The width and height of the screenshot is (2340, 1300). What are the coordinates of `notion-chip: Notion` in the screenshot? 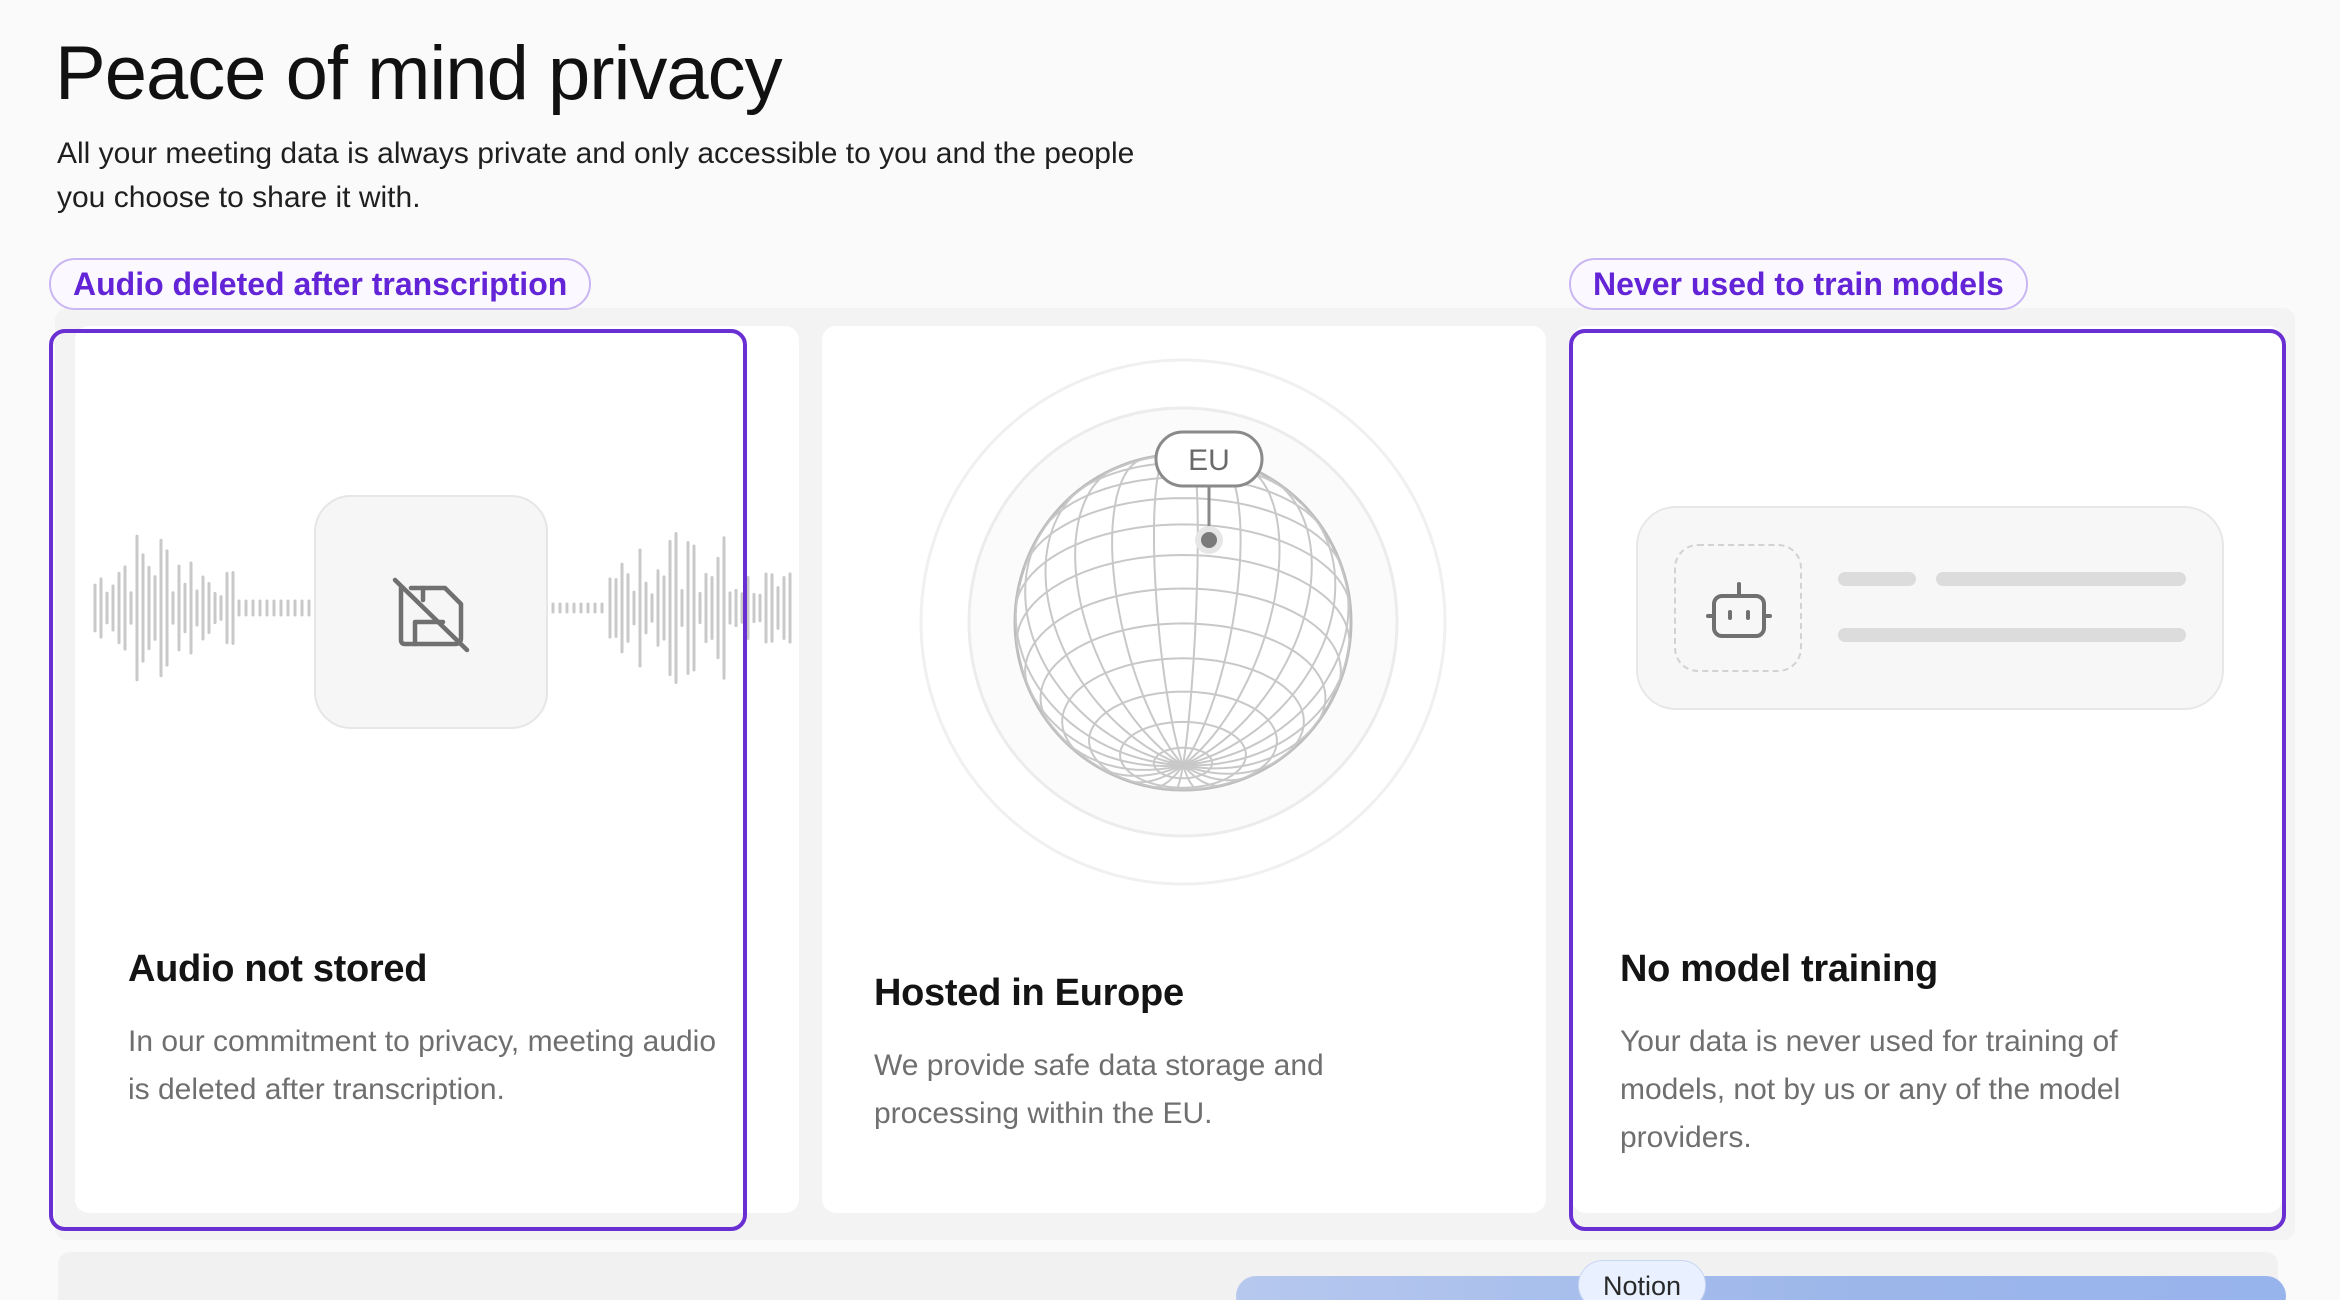 It's located at (1642, 1280).